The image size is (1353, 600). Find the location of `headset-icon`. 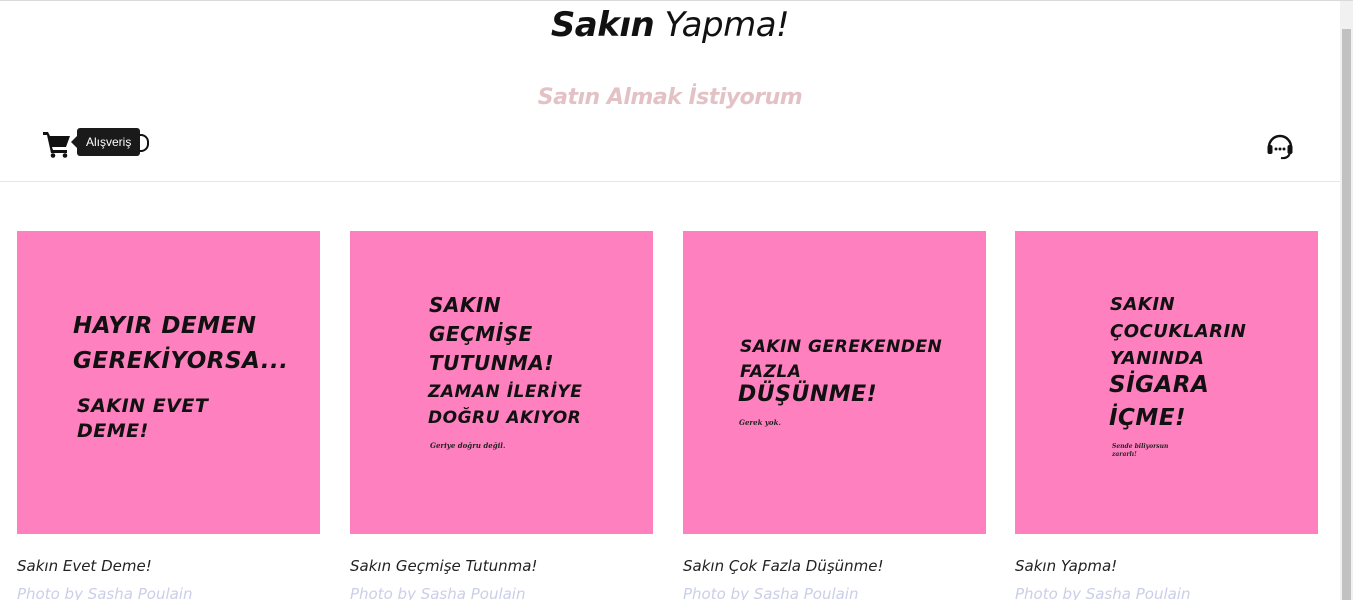

headset-icon is located at coordinates (1280, 147).